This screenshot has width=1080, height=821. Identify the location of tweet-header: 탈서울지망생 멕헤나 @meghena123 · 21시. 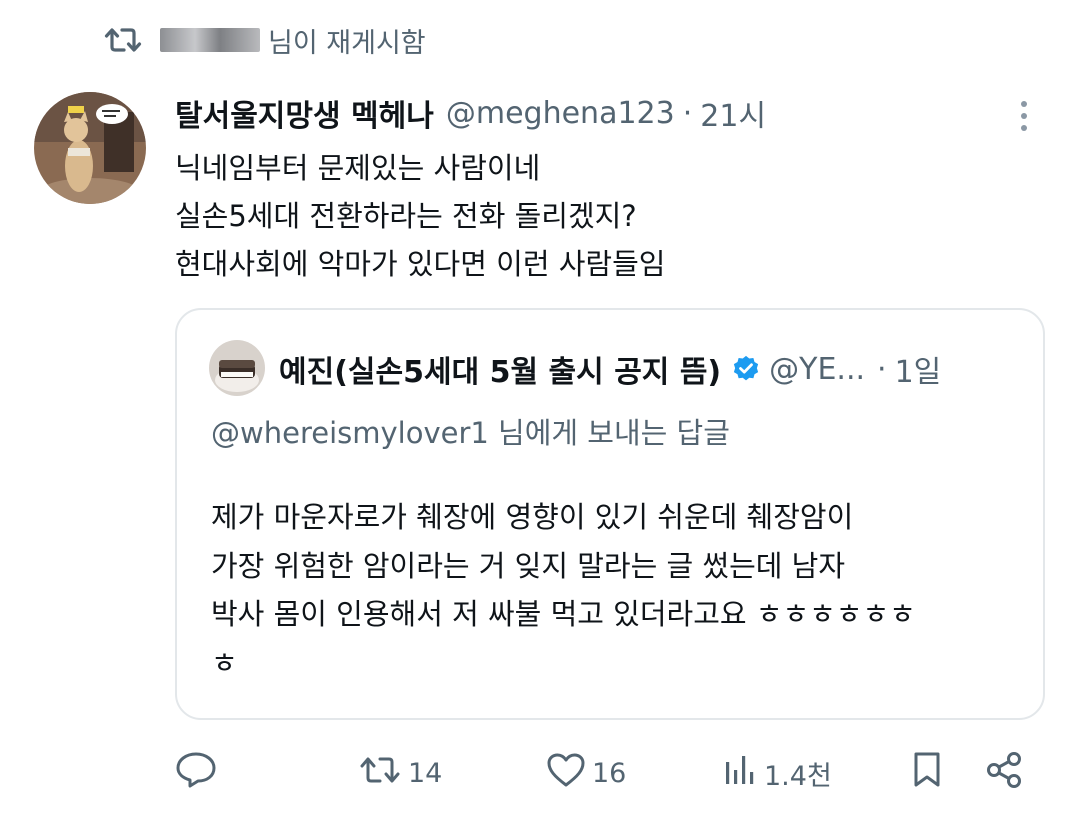
(470, 113).